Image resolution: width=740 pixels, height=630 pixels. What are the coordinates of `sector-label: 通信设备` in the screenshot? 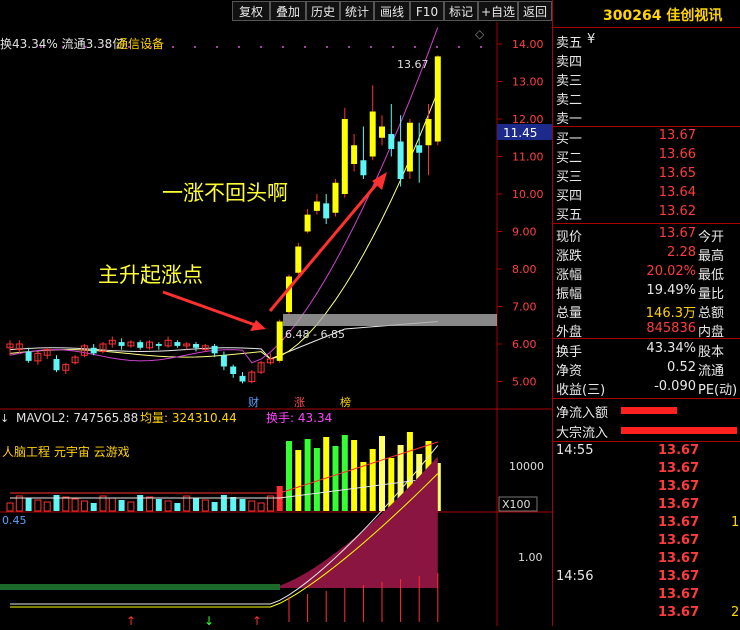 It's located at (140, 44).